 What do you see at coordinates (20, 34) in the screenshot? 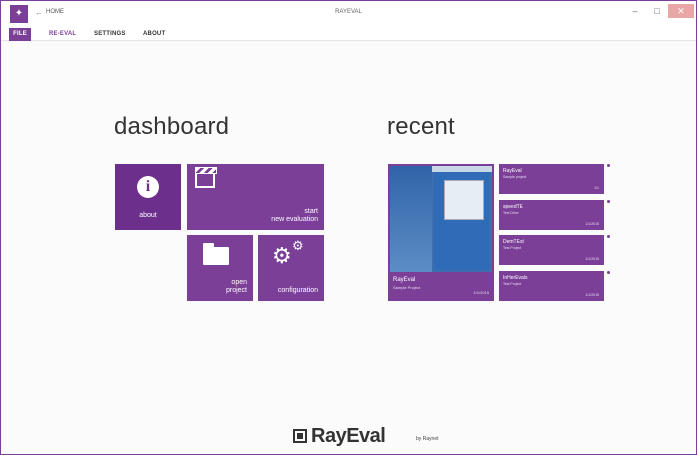
I see `tab-file: FILE` at bounding box center [20, 34].